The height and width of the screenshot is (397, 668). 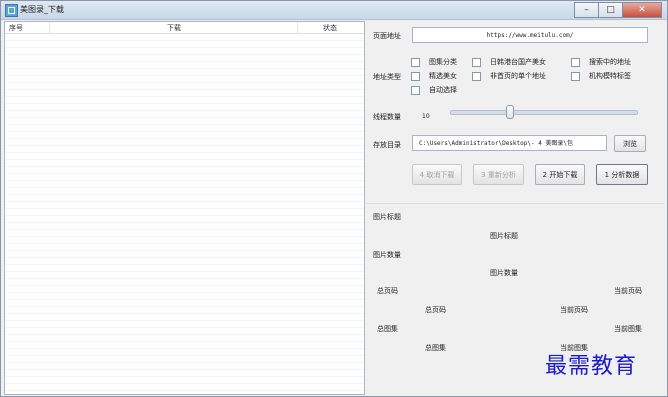 What do you see at coordinates (426, 116) in the screenshot?
I see `threads-value: 10` at bounding box center [426, 116].